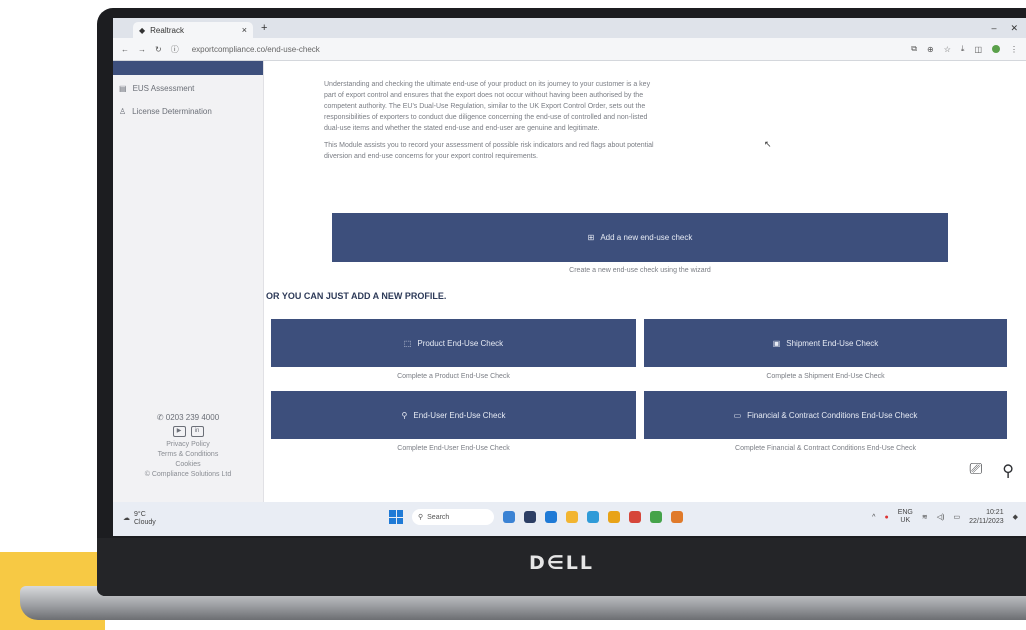  What do you see at coordinates (125, 49) in the screenshot?
I see `back-icon: ←` at bounding box center [125, 49].